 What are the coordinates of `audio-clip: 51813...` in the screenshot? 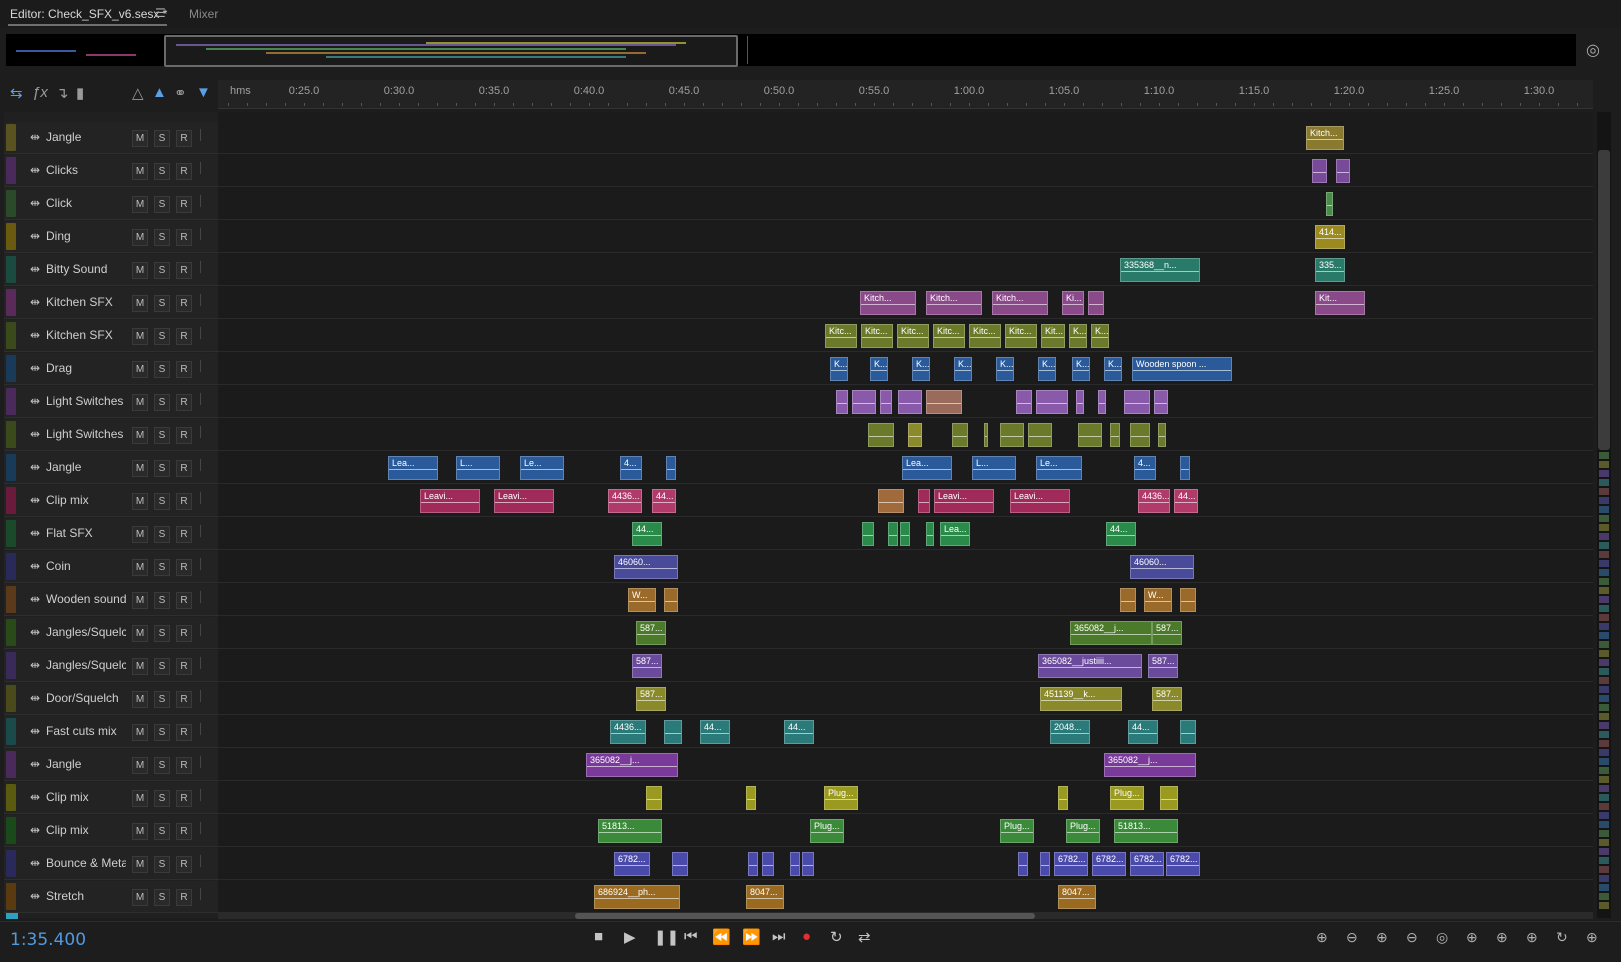 It's located at (630, 831).